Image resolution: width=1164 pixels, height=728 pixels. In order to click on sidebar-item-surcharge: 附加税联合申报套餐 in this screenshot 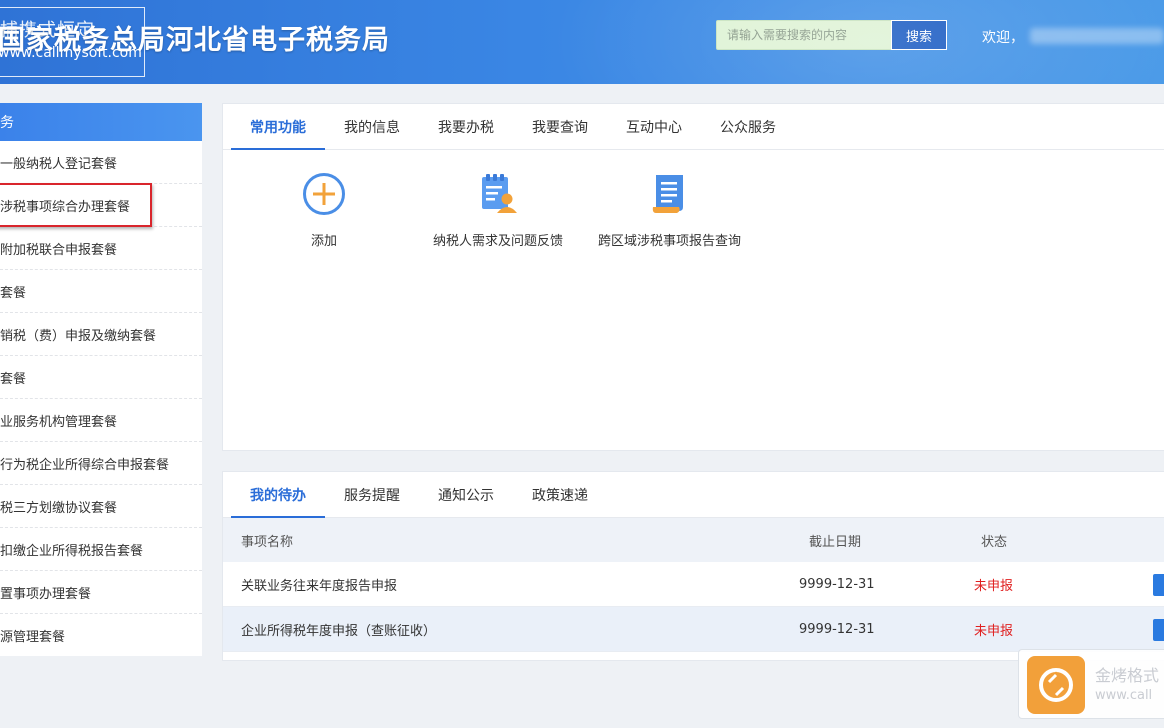, I will do `click(101, 248)`.